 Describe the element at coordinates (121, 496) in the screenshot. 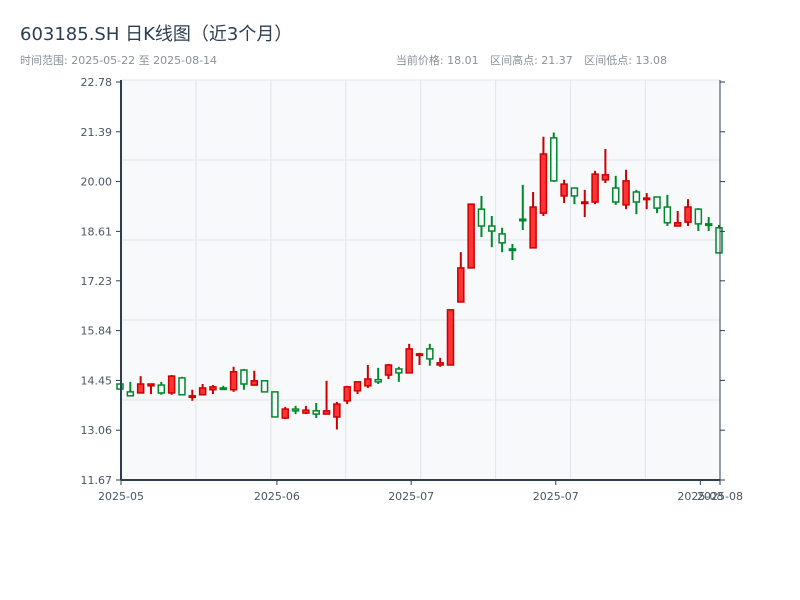

I see `x-tick-label: 2025-05` at that location.